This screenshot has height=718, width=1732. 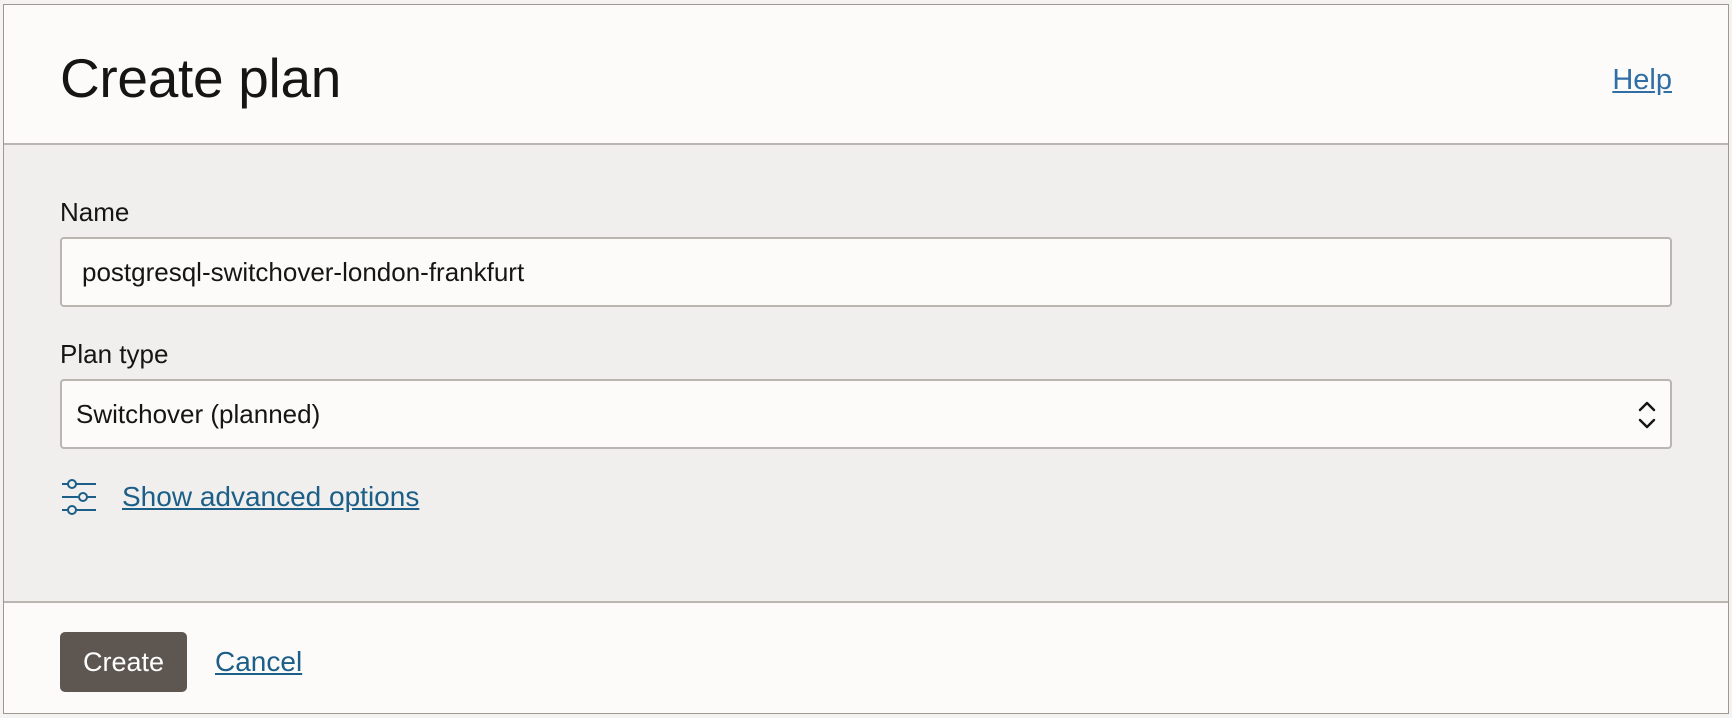 What do you see at coordinates (1647, 415) in the screenshot?
I see `select-chevrons-icon` at bounding box center [1647, 415].